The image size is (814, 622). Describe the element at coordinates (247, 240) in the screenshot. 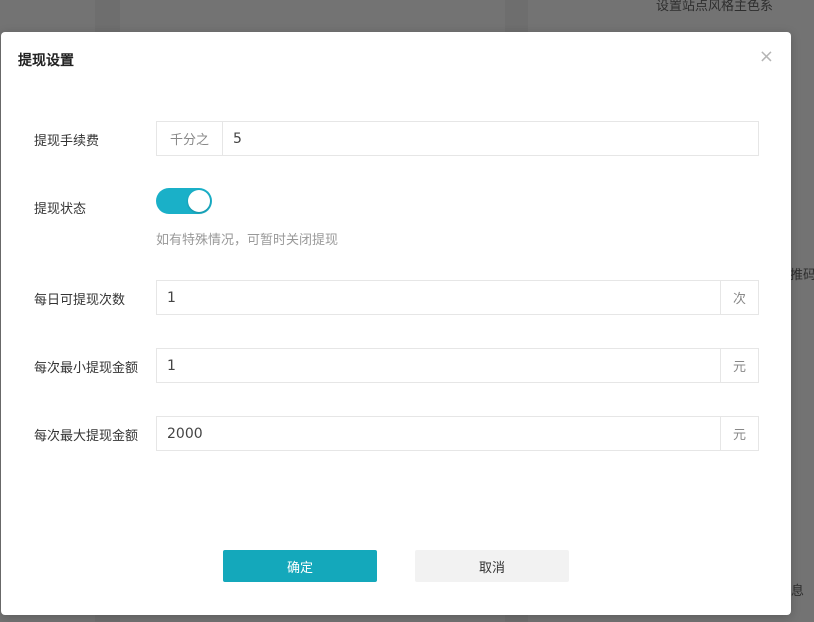

I see `status-hint: 如有特殊情况，可暂时关闭提现` at that location.